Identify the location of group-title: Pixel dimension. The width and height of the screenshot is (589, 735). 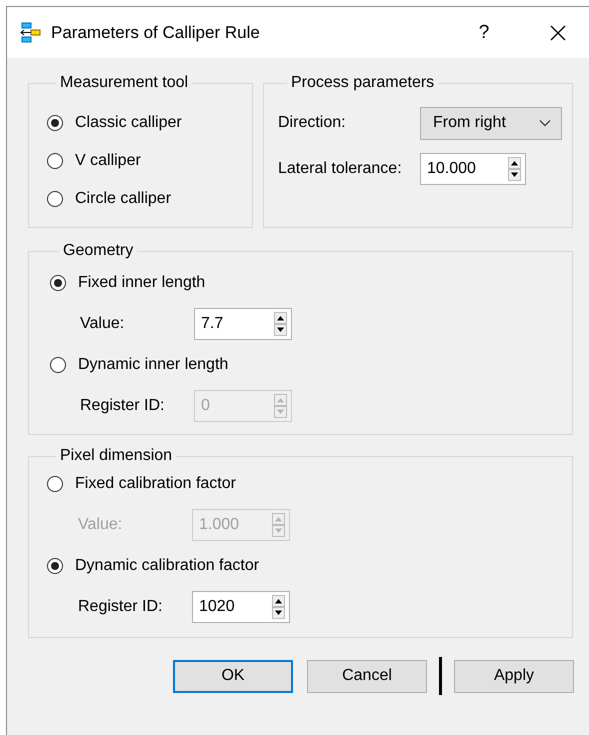
(116, 456).